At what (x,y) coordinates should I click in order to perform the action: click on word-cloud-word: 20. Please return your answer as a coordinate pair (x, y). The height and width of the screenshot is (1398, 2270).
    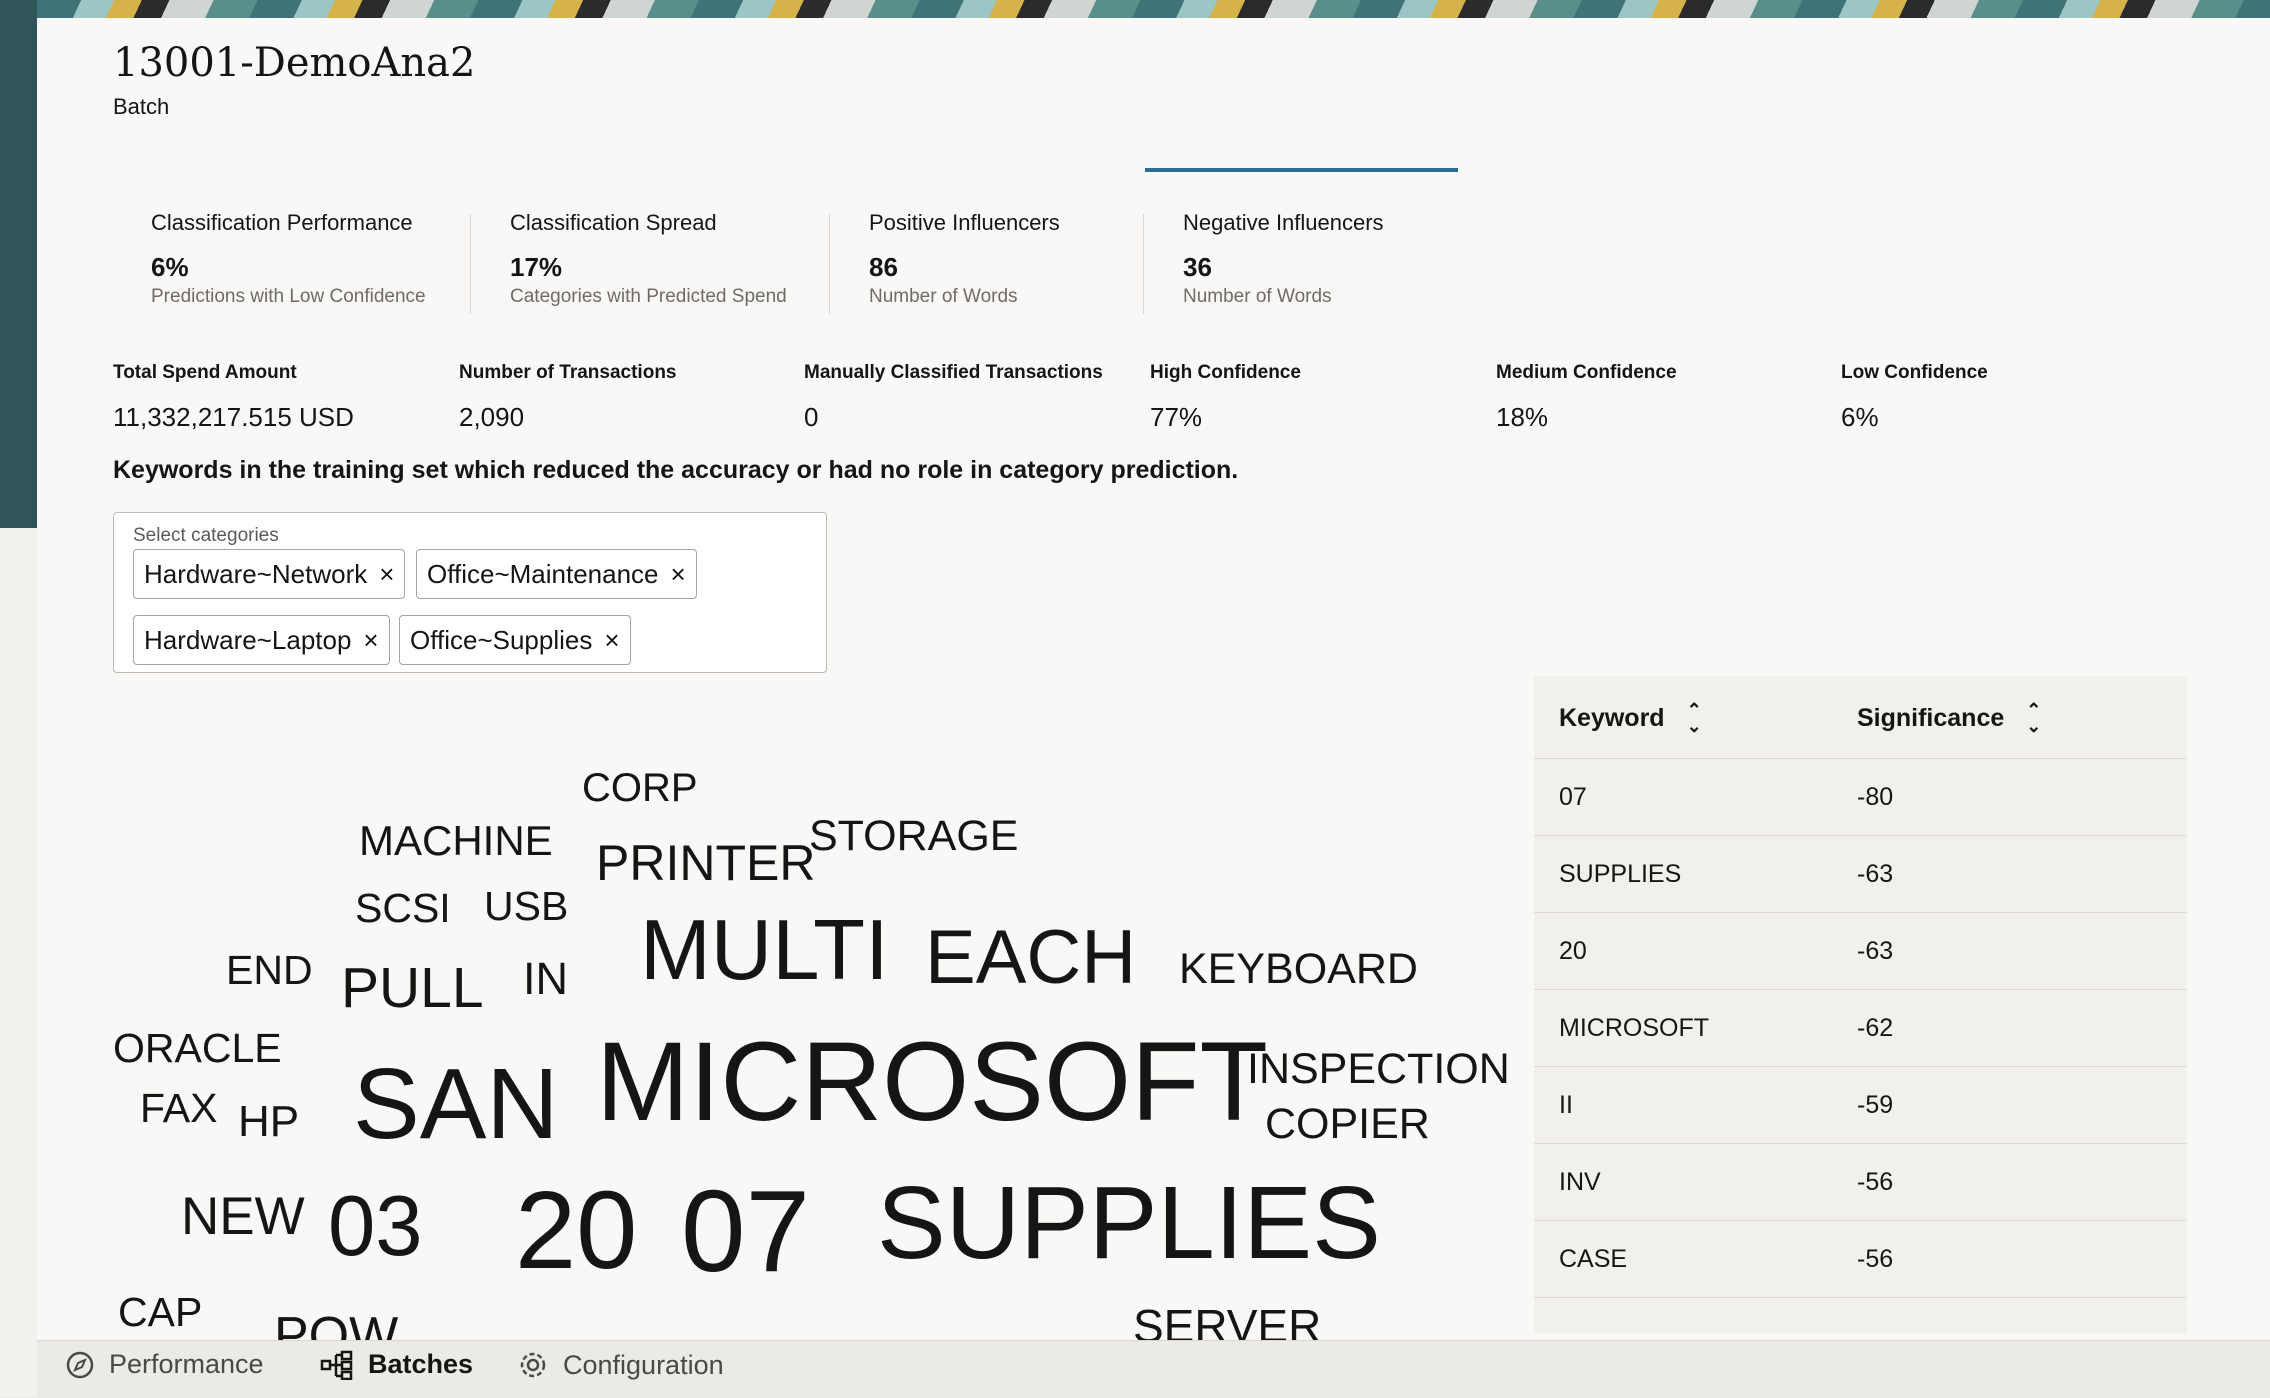
    Looking at the image, I should click on (576, 1230).